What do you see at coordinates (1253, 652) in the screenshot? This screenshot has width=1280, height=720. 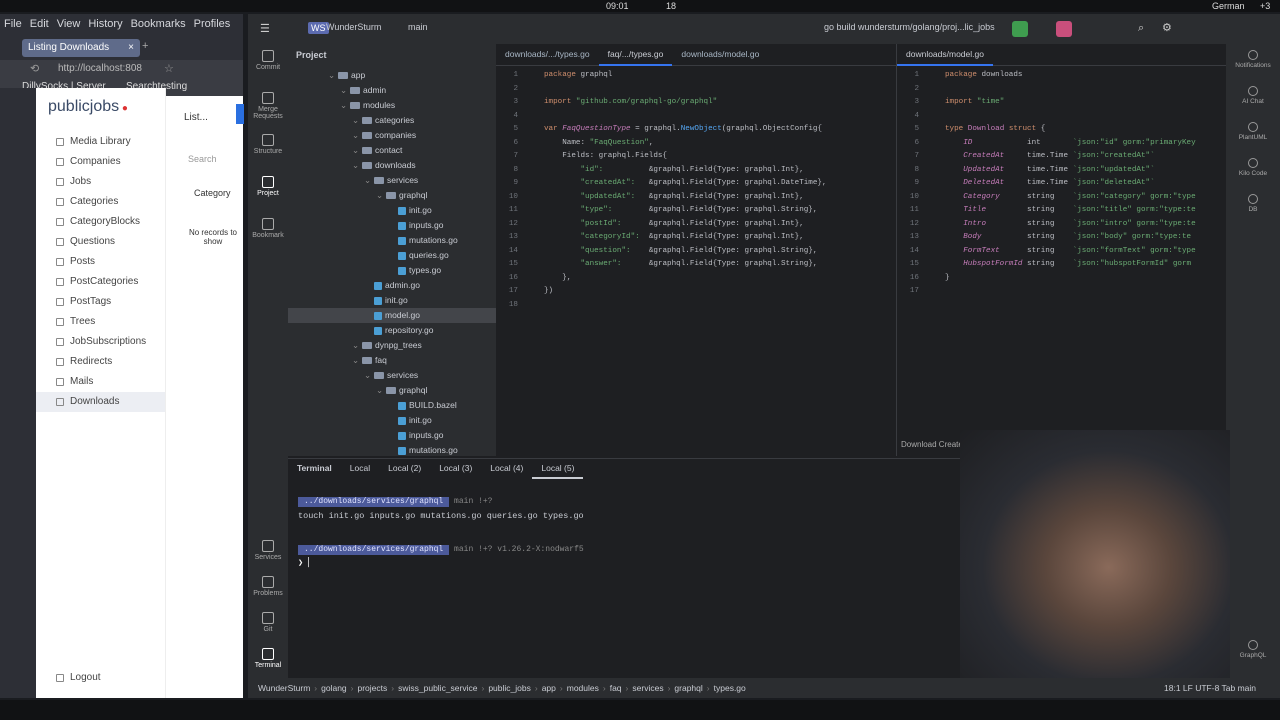 I see `tool-graphql: GraphQL` at bounding box center [1253, 652].